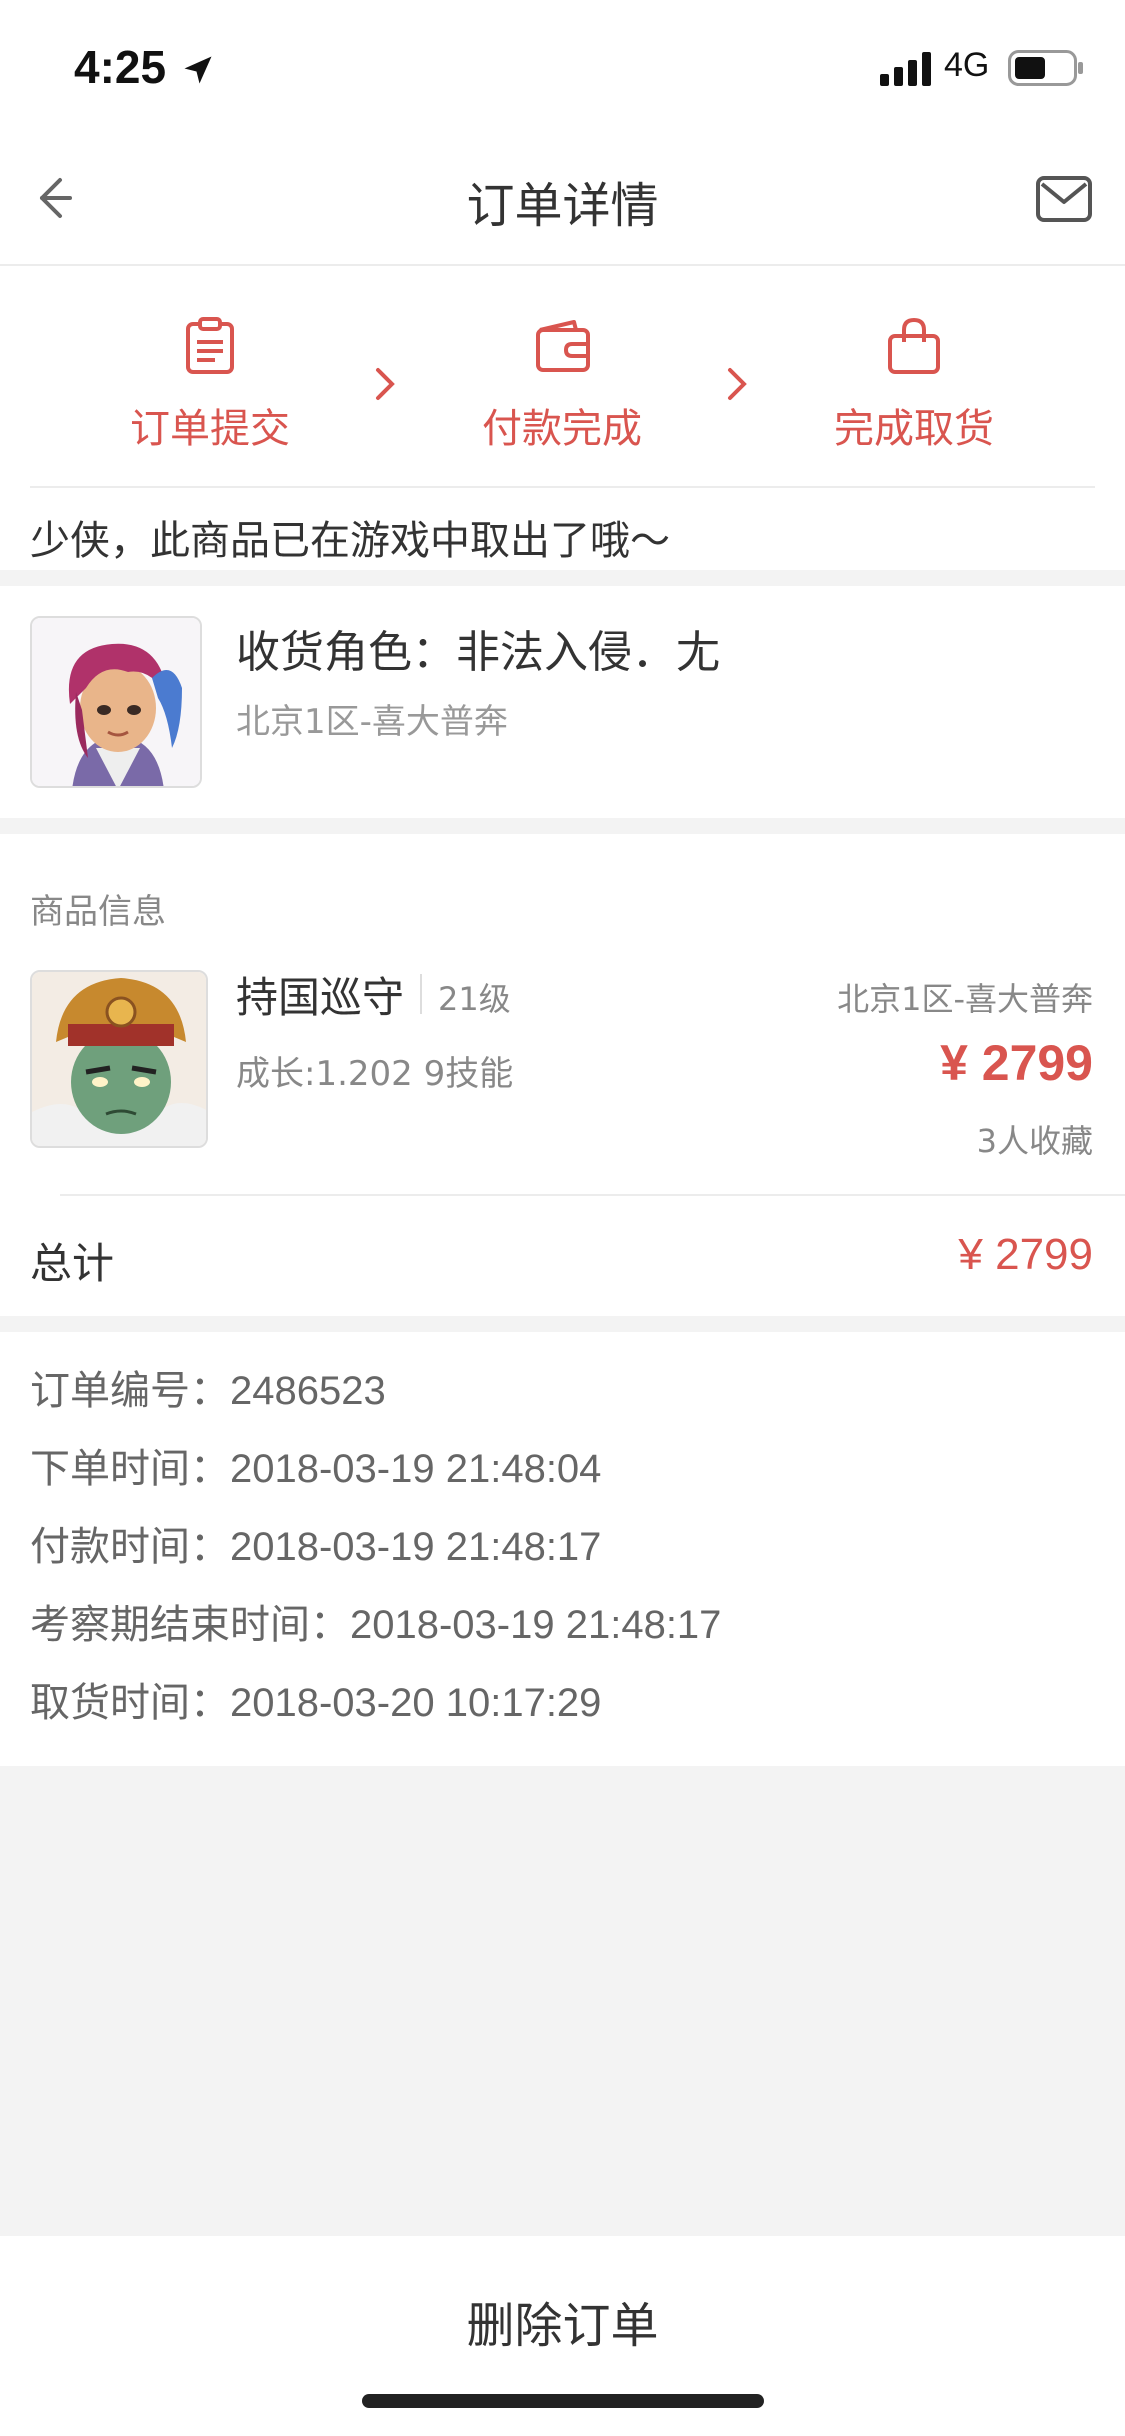 This screenshot has width=1125, height=2436. What do you see at coordinates (98, 912) in the screenshot?
I see `section-title: 商品信息` at bounding box center [98, 912].